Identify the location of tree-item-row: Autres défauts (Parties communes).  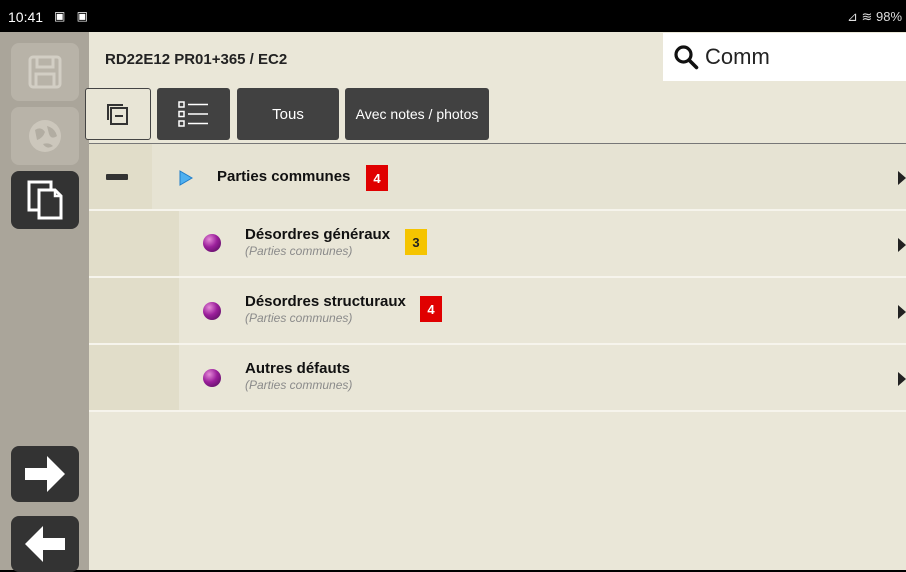
(497, 378).